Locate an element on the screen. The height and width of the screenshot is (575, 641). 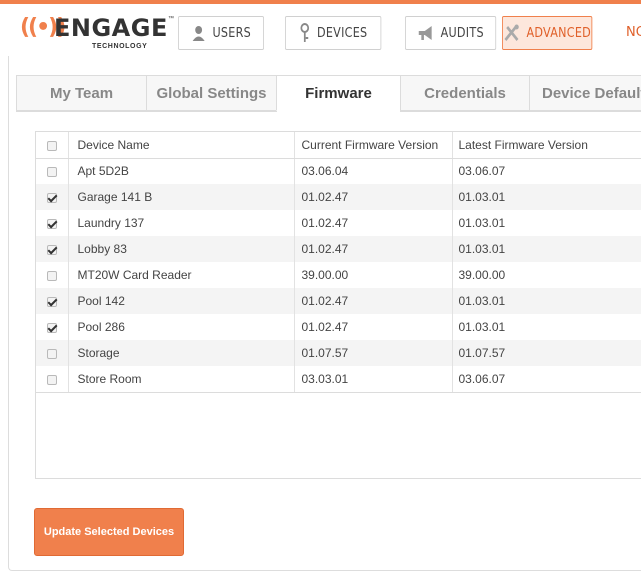
current-version-cell: 03.03.01 is located at coordinates (373, 379).